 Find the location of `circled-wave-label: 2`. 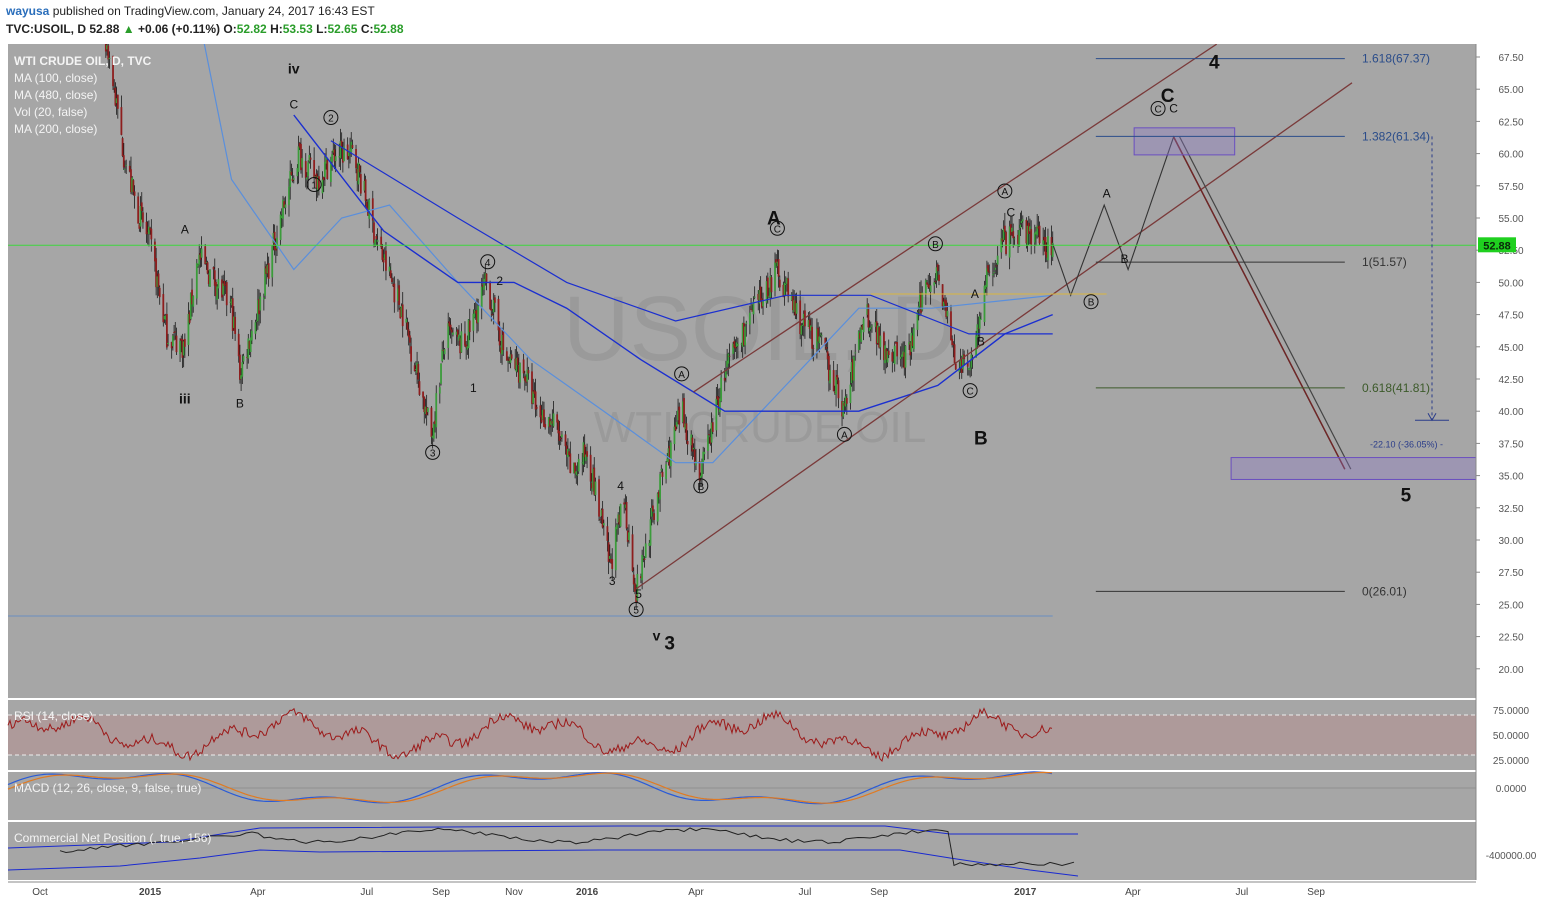

circled-wave-label: 2 is located at coordinates (331, 119).